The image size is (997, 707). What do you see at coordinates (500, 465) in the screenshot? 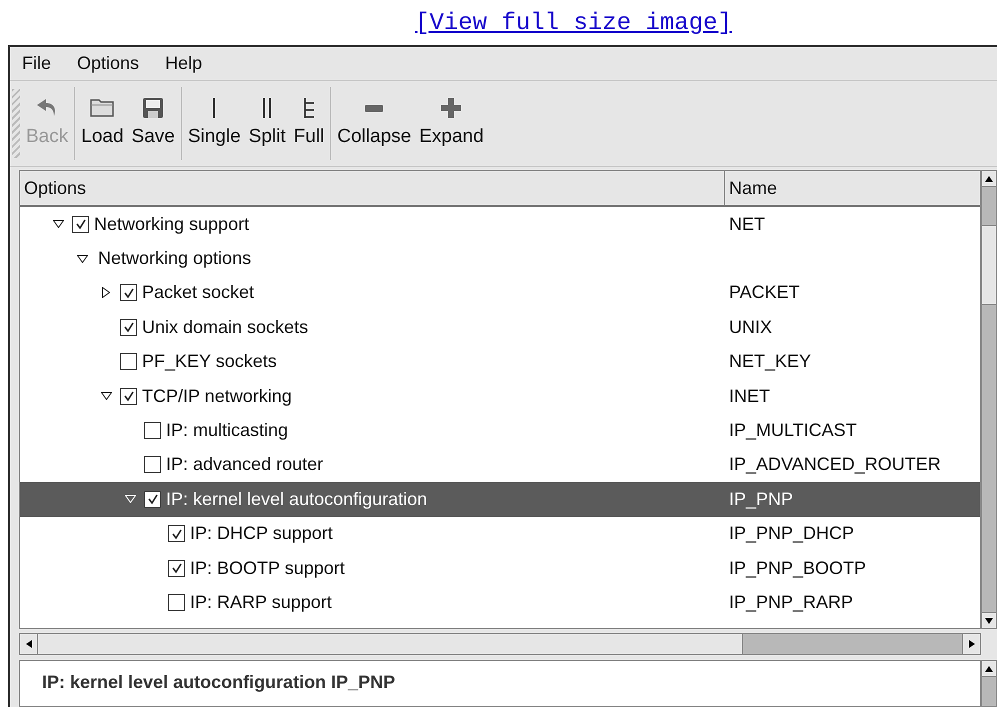
I see `tree-row: IP: advanced router IP_ADVANCED_ROUTER` at bounding box center [500, 465].